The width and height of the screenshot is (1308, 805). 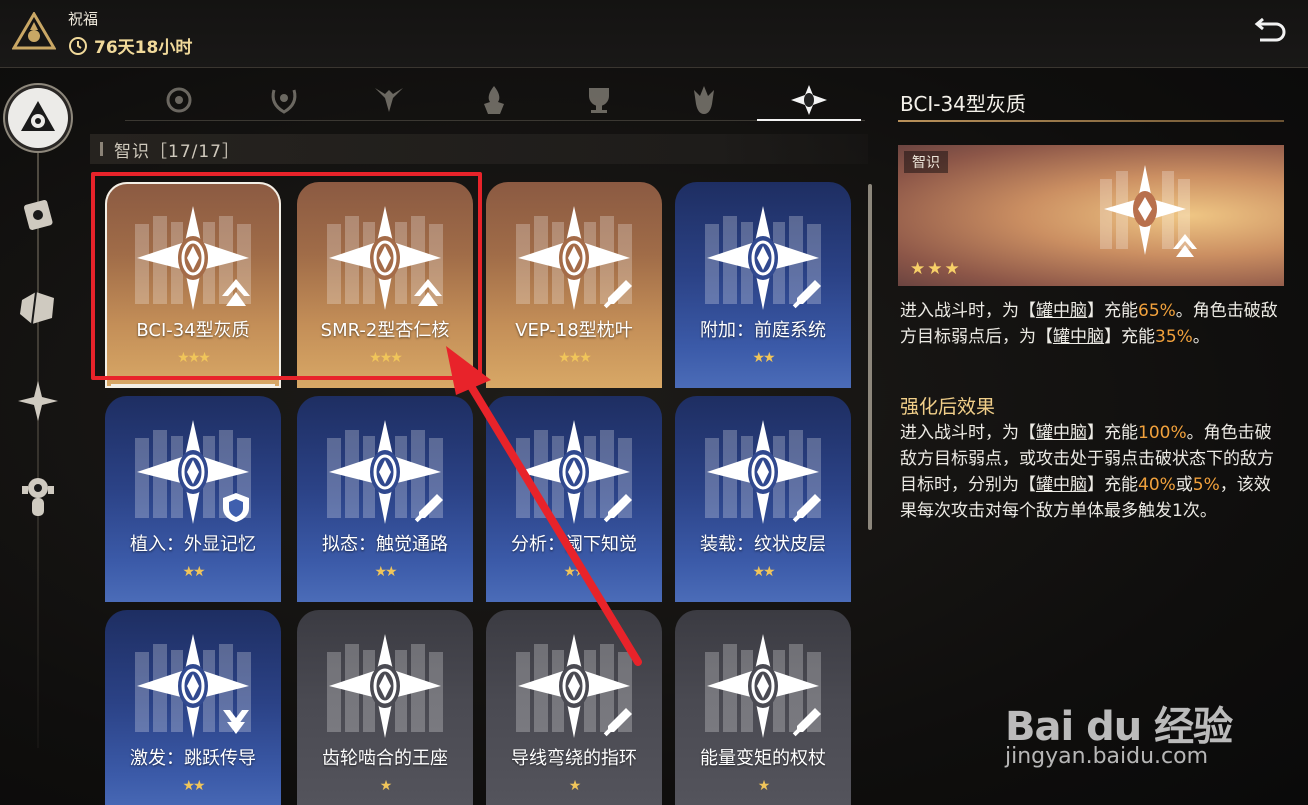 I want to click on card-label: VEP-18型枕叶, so click(x=574, y=330).